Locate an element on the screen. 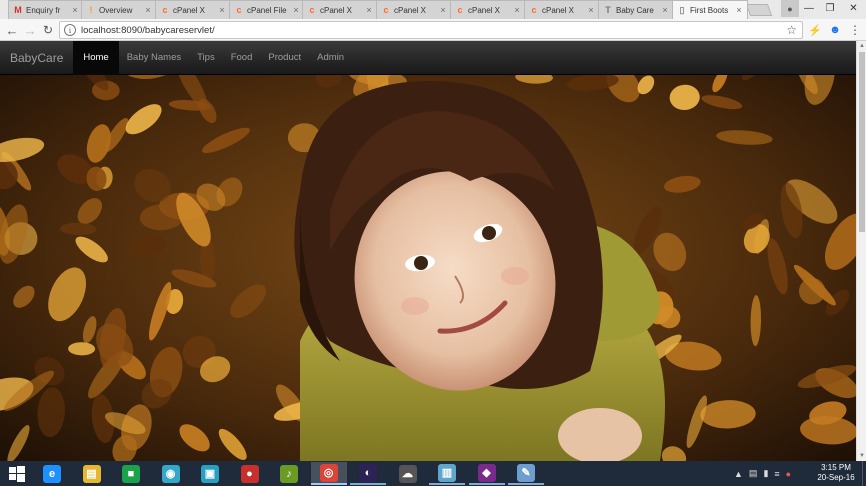 This screenshot has height=486, width=866. taskbar-app-4: ▣ is located at coordinates (210, 473).